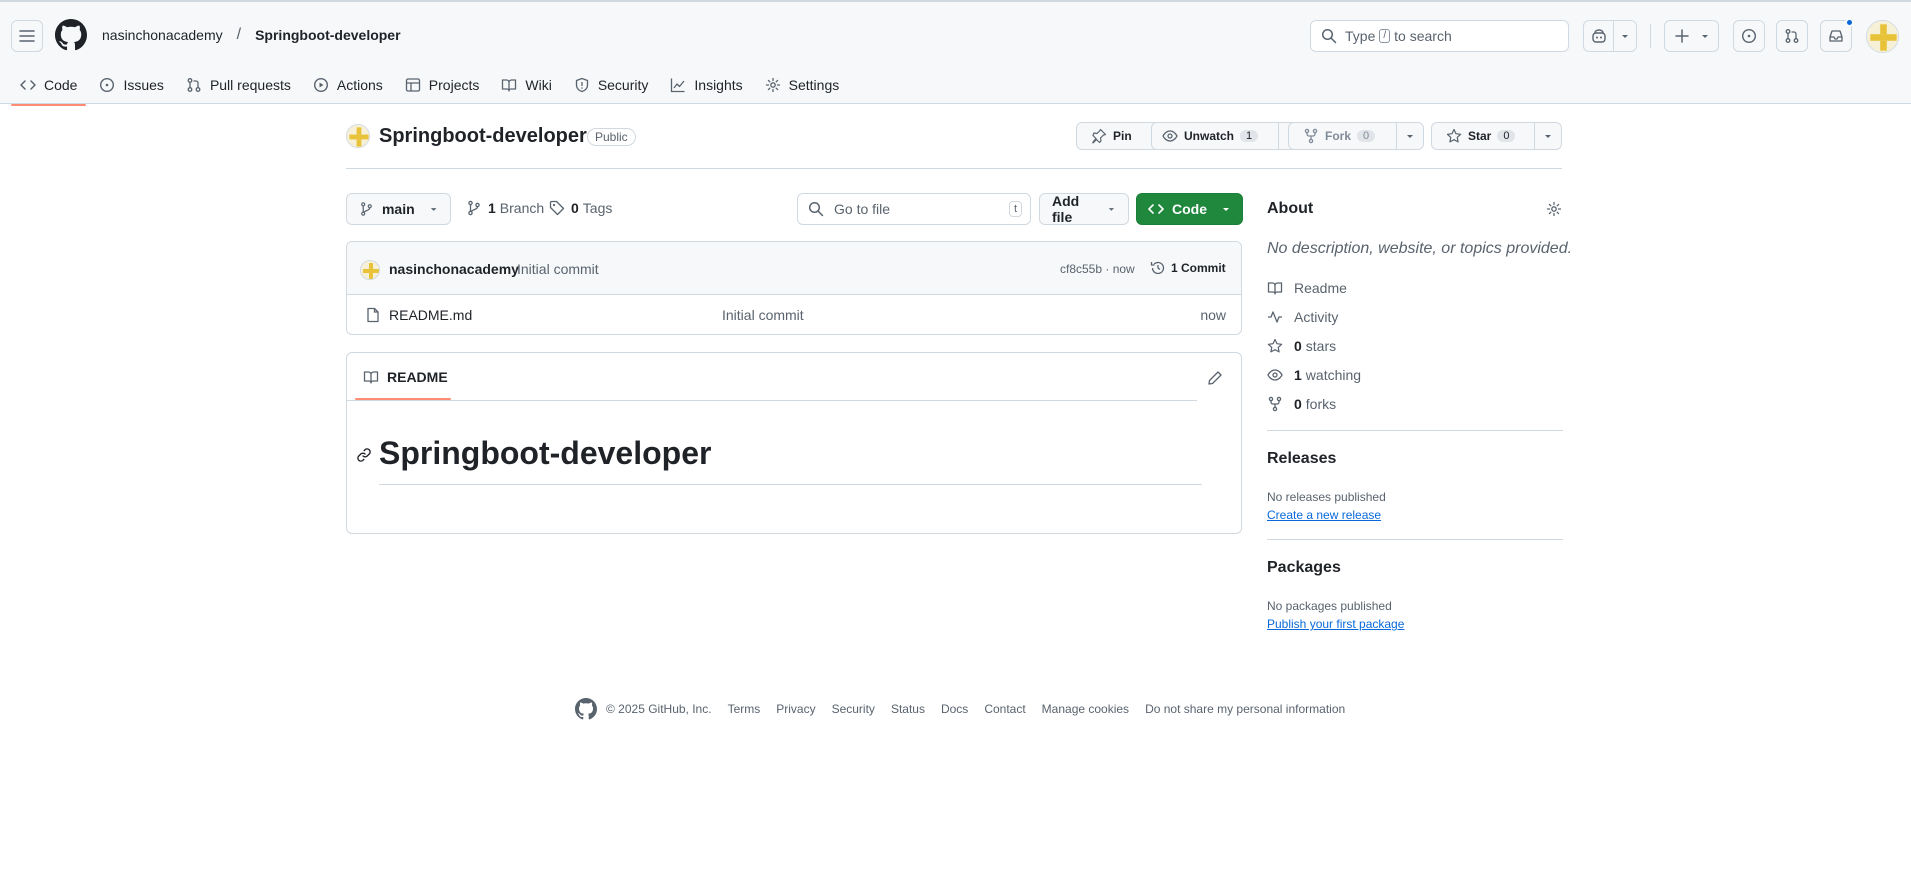 The image size is (1911, 876). Describe the element at coordinates (538, 85) in the screenshot. I see `tab-label: Wiki` at that location.